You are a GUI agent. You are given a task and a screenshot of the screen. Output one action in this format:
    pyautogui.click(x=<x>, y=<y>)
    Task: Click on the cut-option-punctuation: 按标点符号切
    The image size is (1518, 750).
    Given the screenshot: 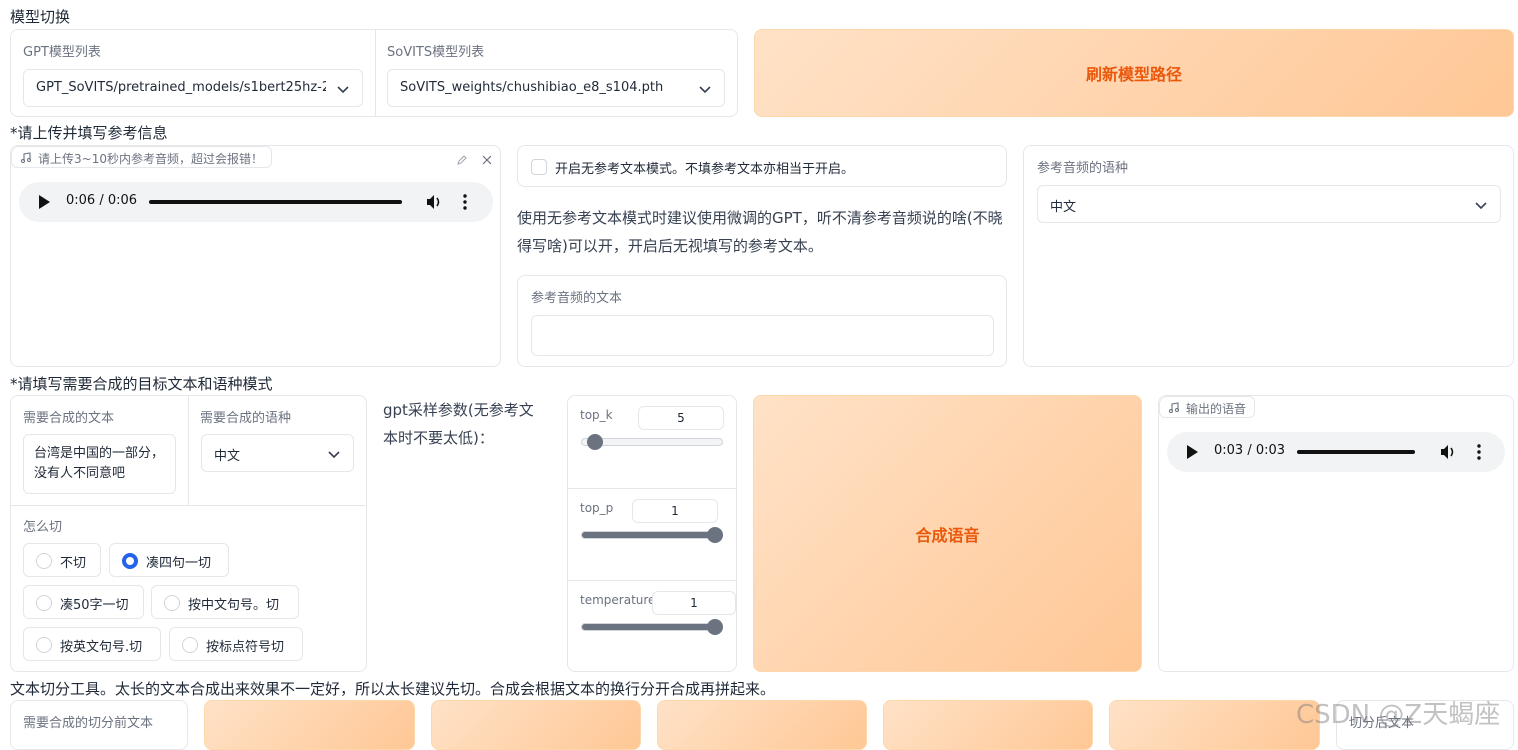 What is the action you would take?
    pyautogui.click(x=236, y=644)
    